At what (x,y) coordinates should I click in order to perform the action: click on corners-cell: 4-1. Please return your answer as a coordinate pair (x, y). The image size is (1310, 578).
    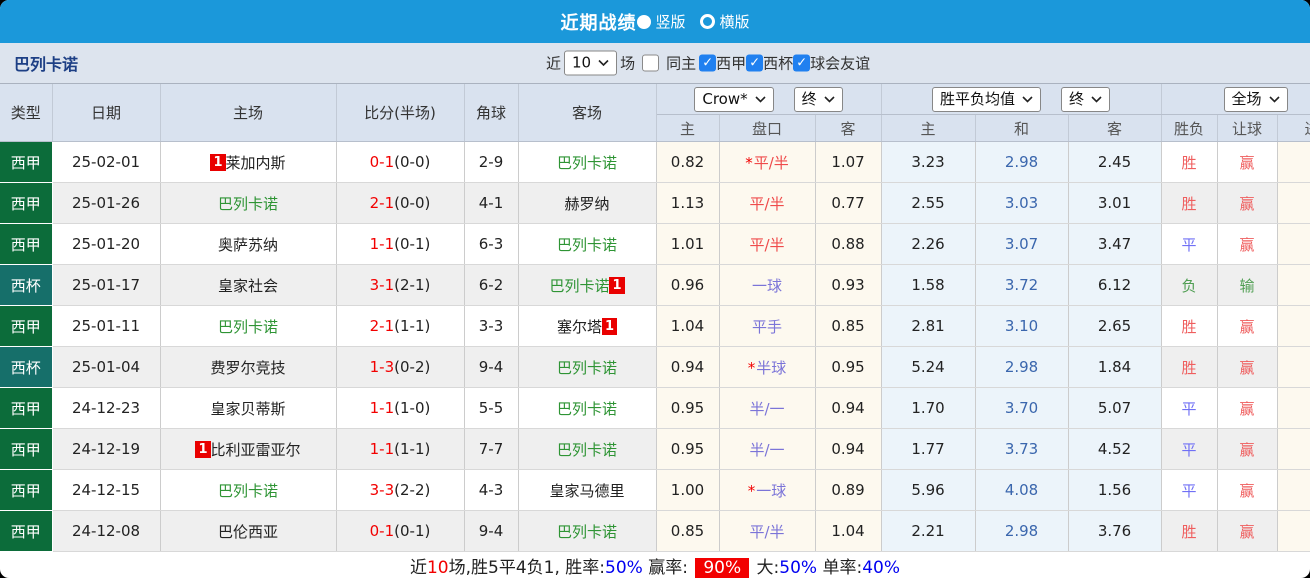
    Looking at the image, I should click on (491, 203).